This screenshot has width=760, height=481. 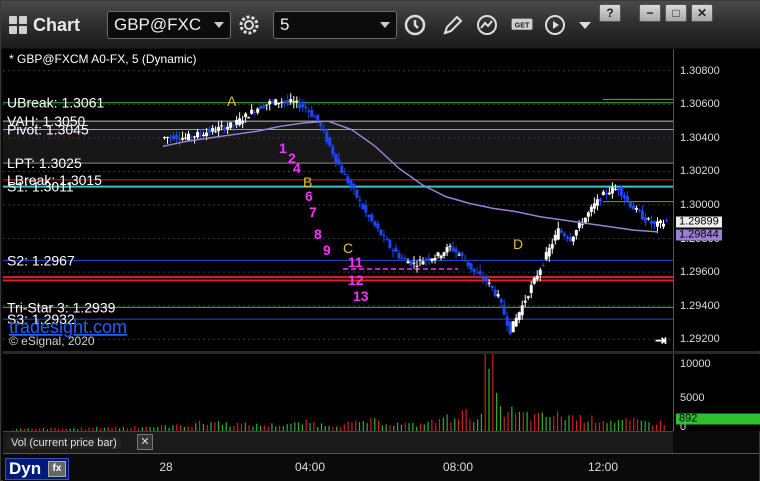 I want to click on level-label: S2: 1.2967, so click(x=41, y=260).